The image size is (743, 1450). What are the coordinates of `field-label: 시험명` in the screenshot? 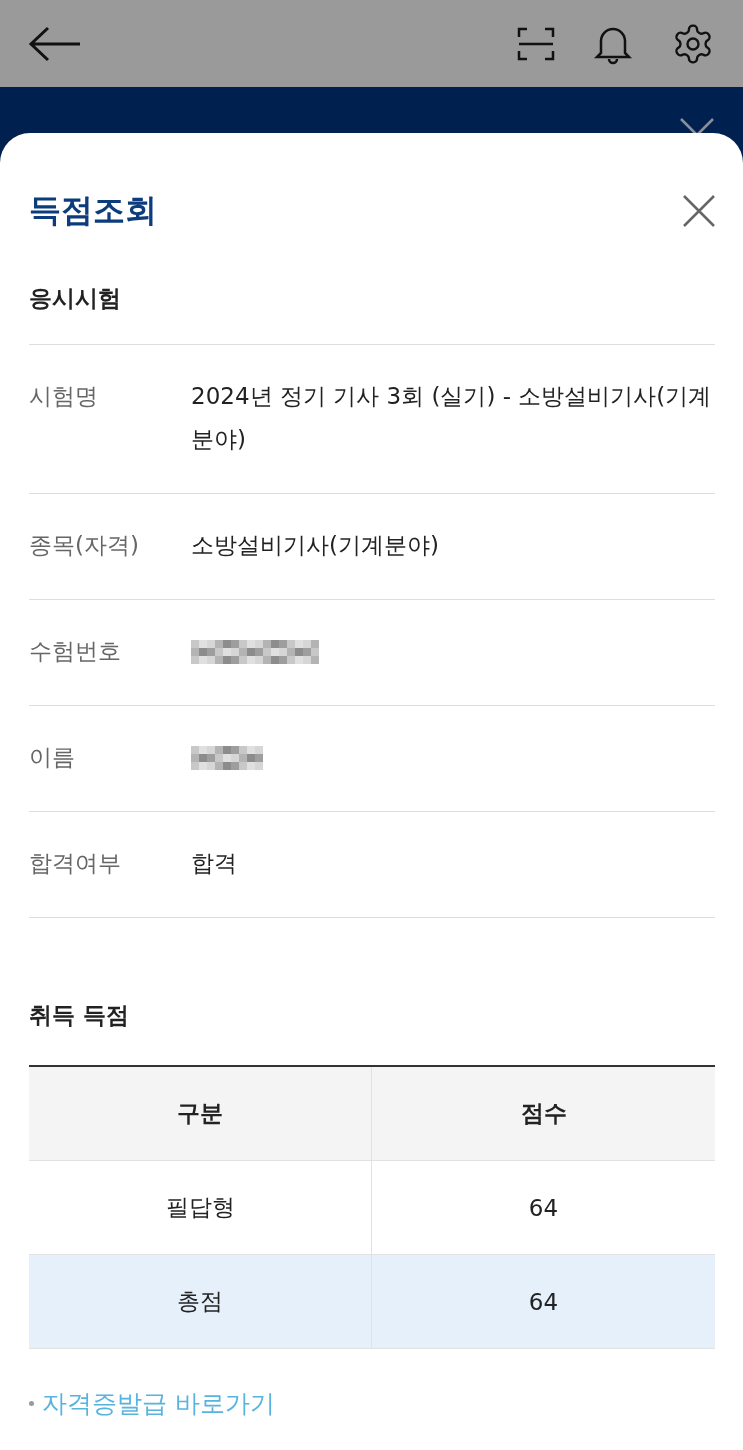 It's located at (64, 396).